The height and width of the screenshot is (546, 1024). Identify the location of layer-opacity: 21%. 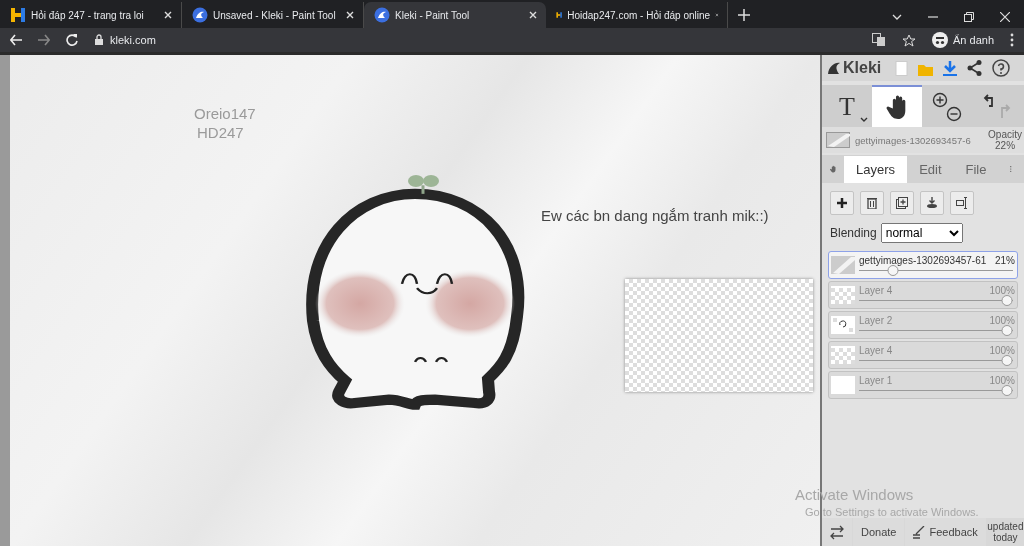
(1005, 260).